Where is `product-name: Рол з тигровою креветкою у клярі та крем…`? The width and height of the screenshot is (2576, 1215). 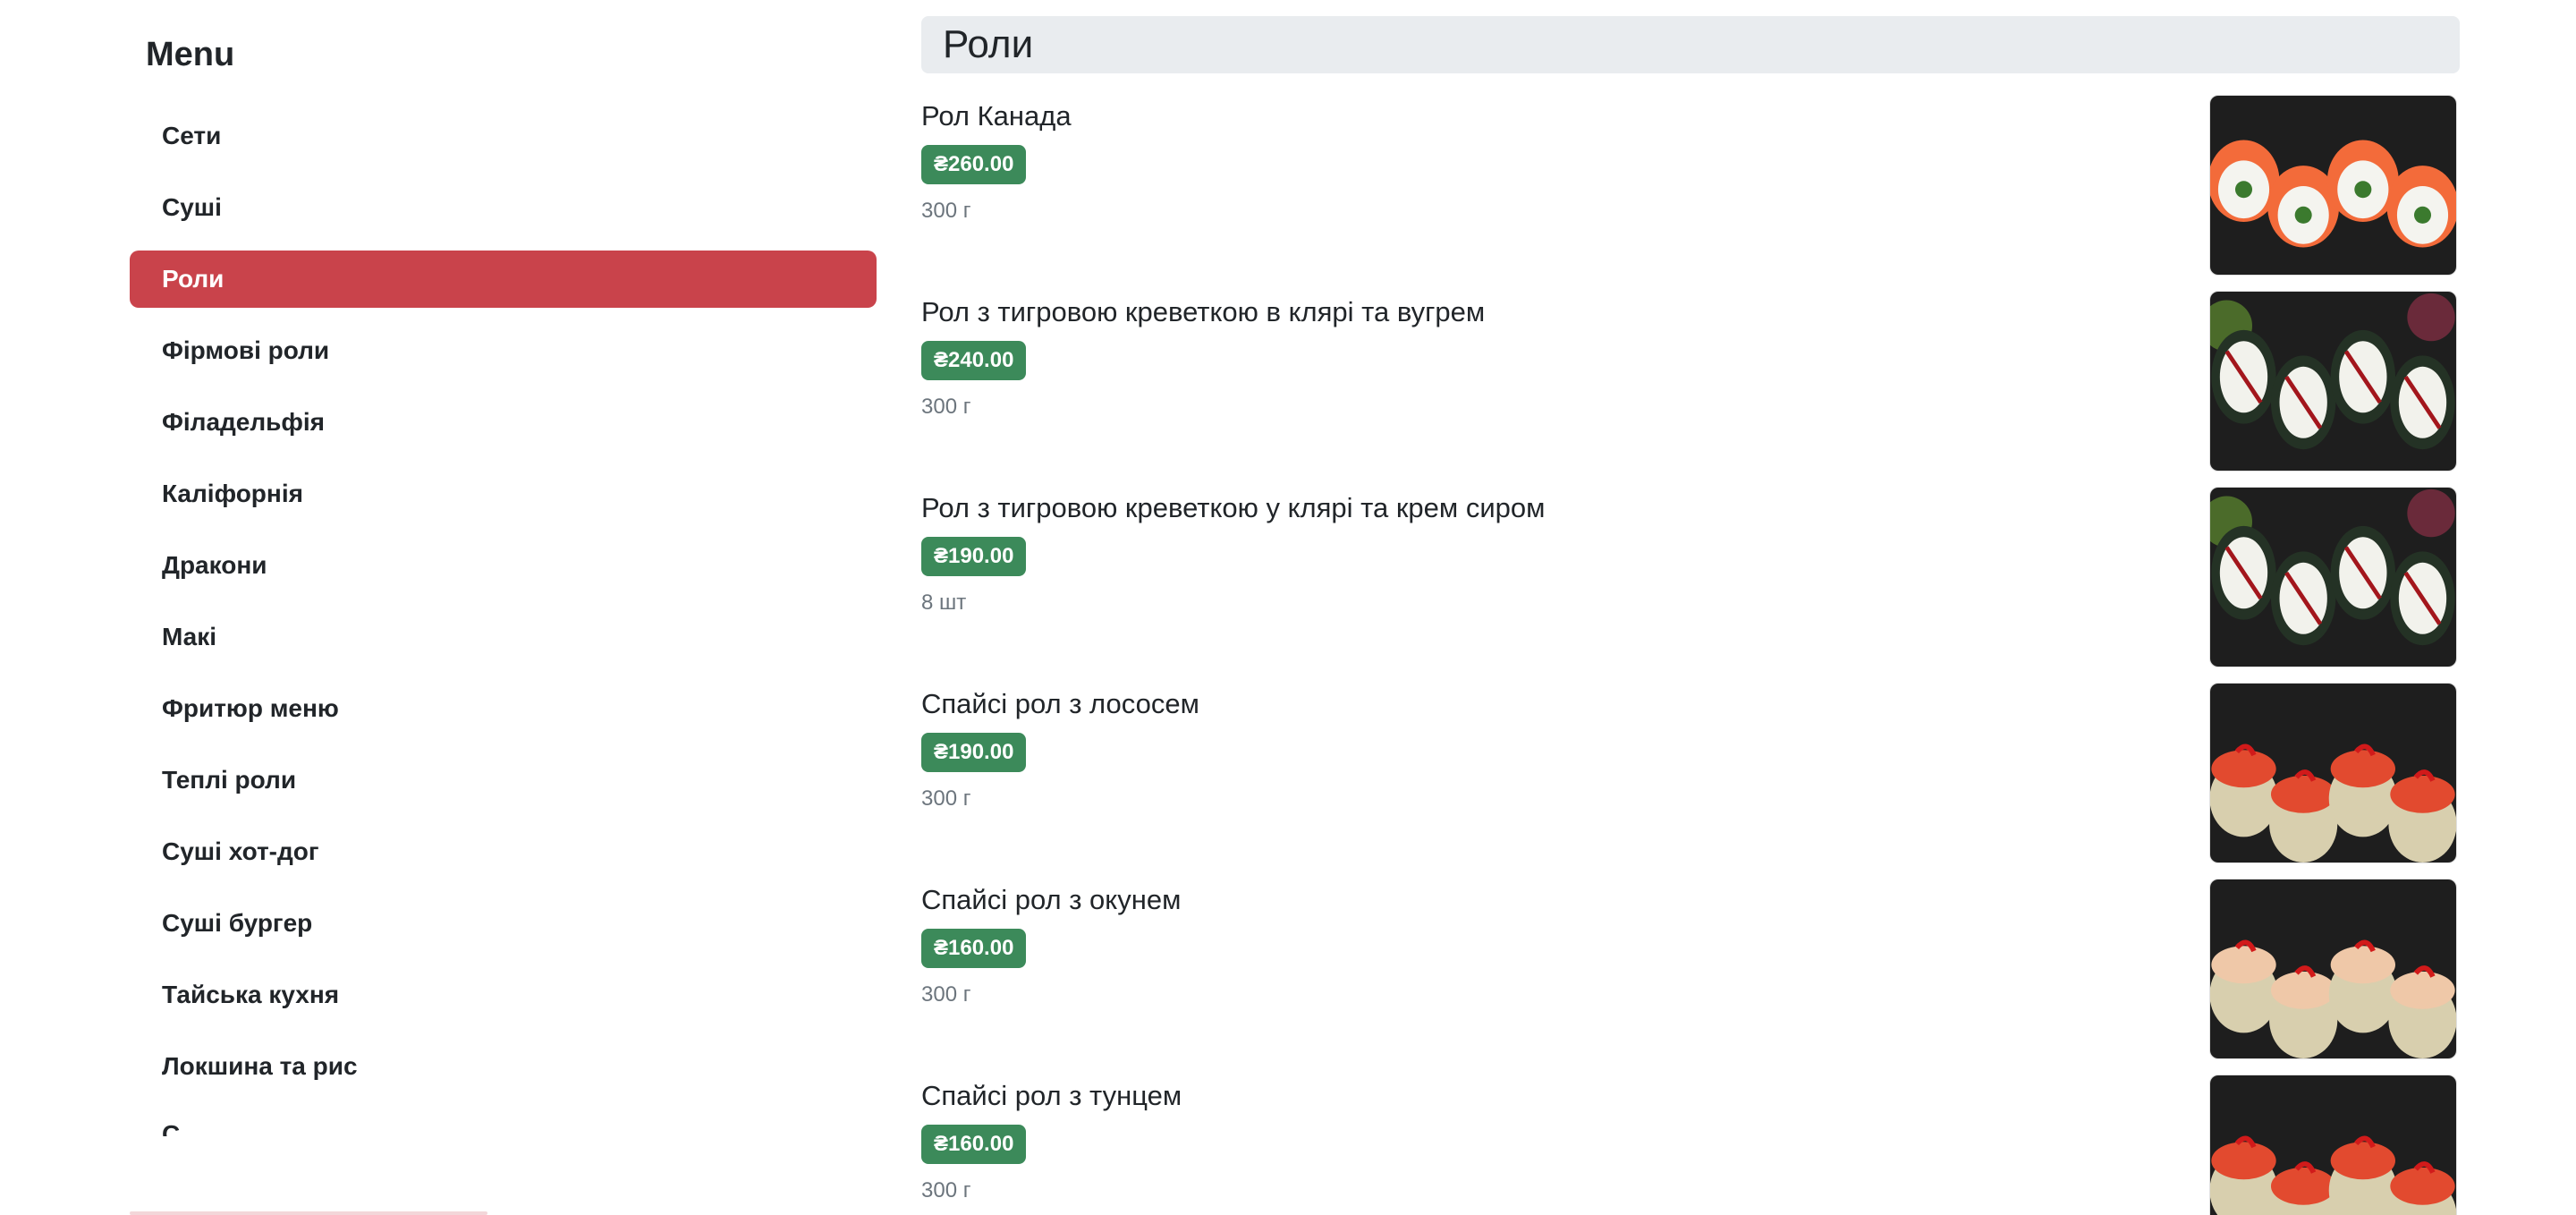
product-name: Рол з тигровою креветкою у клярі та крем… is located at coordinates (1233, 508).